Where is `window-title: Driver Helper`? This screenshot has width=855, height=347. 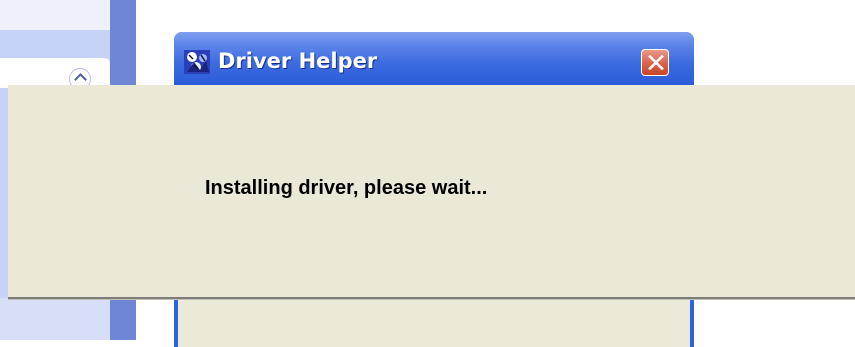 window-title: Driver Helper is located at coordinates (298, 61).